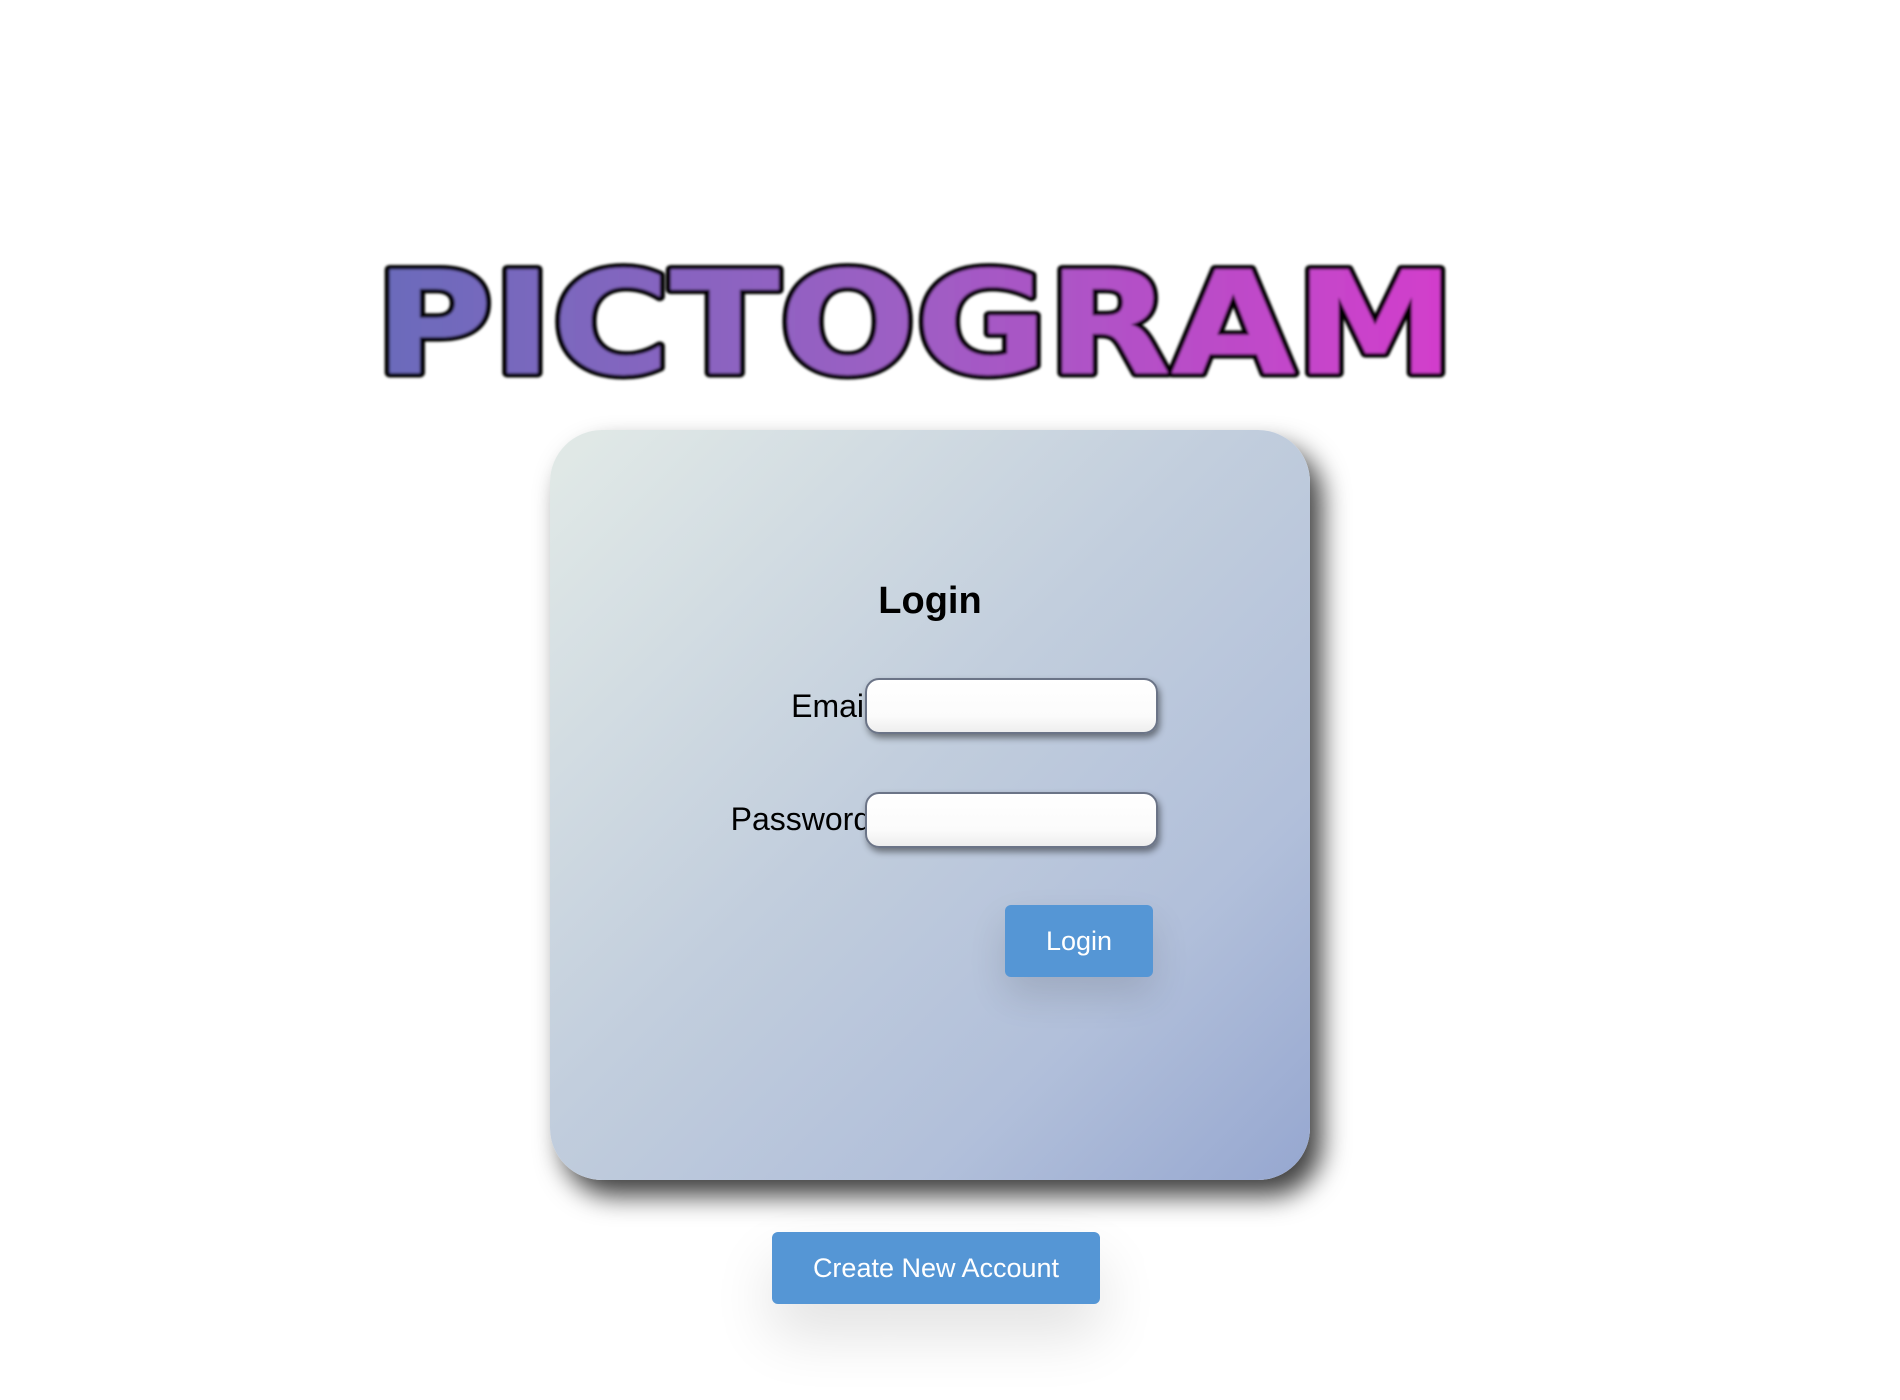 The width and height of the screenshot is (1900, 1400). What do you see at coordinates (1011, 820) in the screenshot?
I see `password-input` at bounding box center [1011, 820].